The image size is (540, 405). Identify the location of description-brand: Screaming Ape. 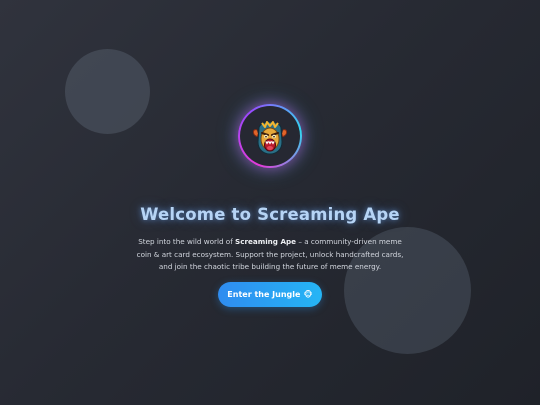
(266, 241).